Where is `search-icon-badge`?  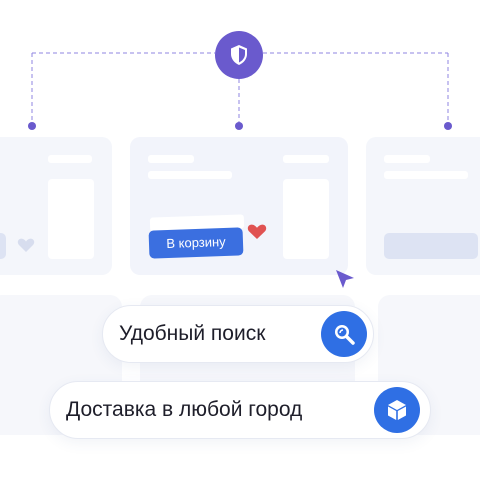
search-icon-badge is located at coordinates (344, 334).